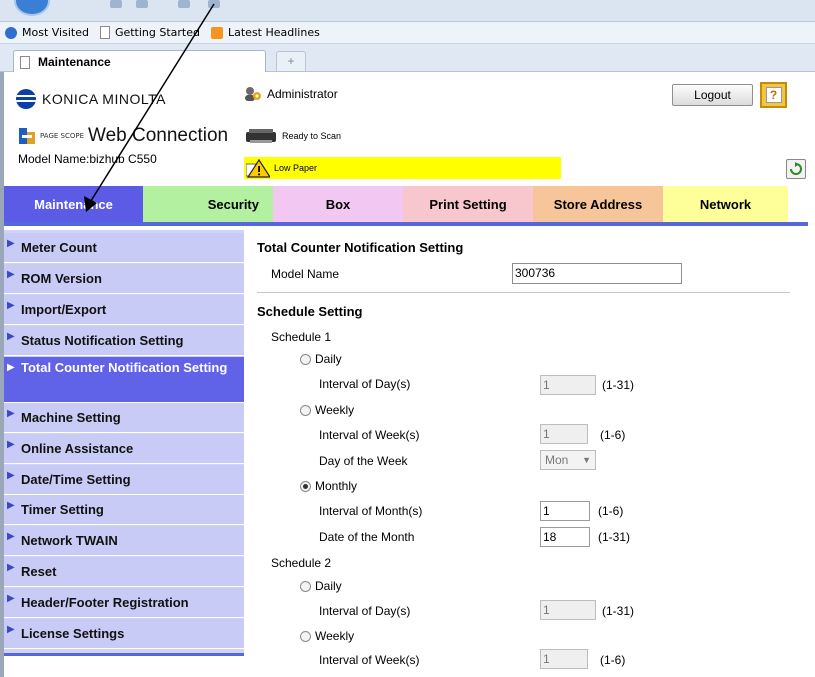 Image resolution: width=815 pixels, height=677 pixels. I want to click on help-button: ?, so click(773, 95).